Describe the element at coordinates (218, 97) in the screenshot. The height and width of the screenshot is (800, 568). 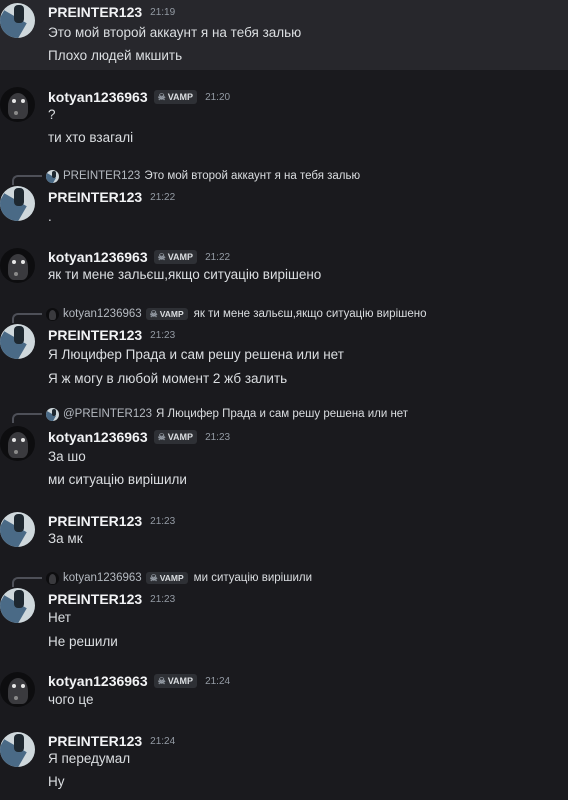
I see `timestamp: 21:20` at that location.